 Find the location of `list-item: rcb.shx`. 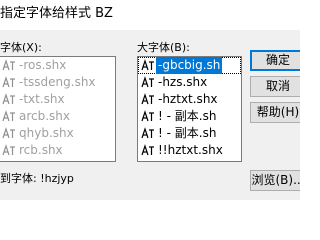

list-item: rcb.shx is located at coordinates (57, 150).